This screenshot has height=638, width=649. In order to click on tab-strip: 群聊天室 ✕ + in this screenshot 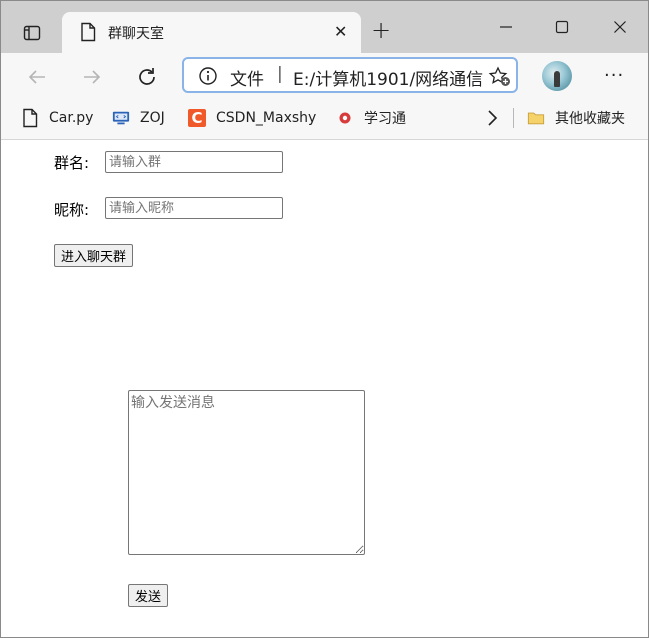, I will do `click(324, 27)`.